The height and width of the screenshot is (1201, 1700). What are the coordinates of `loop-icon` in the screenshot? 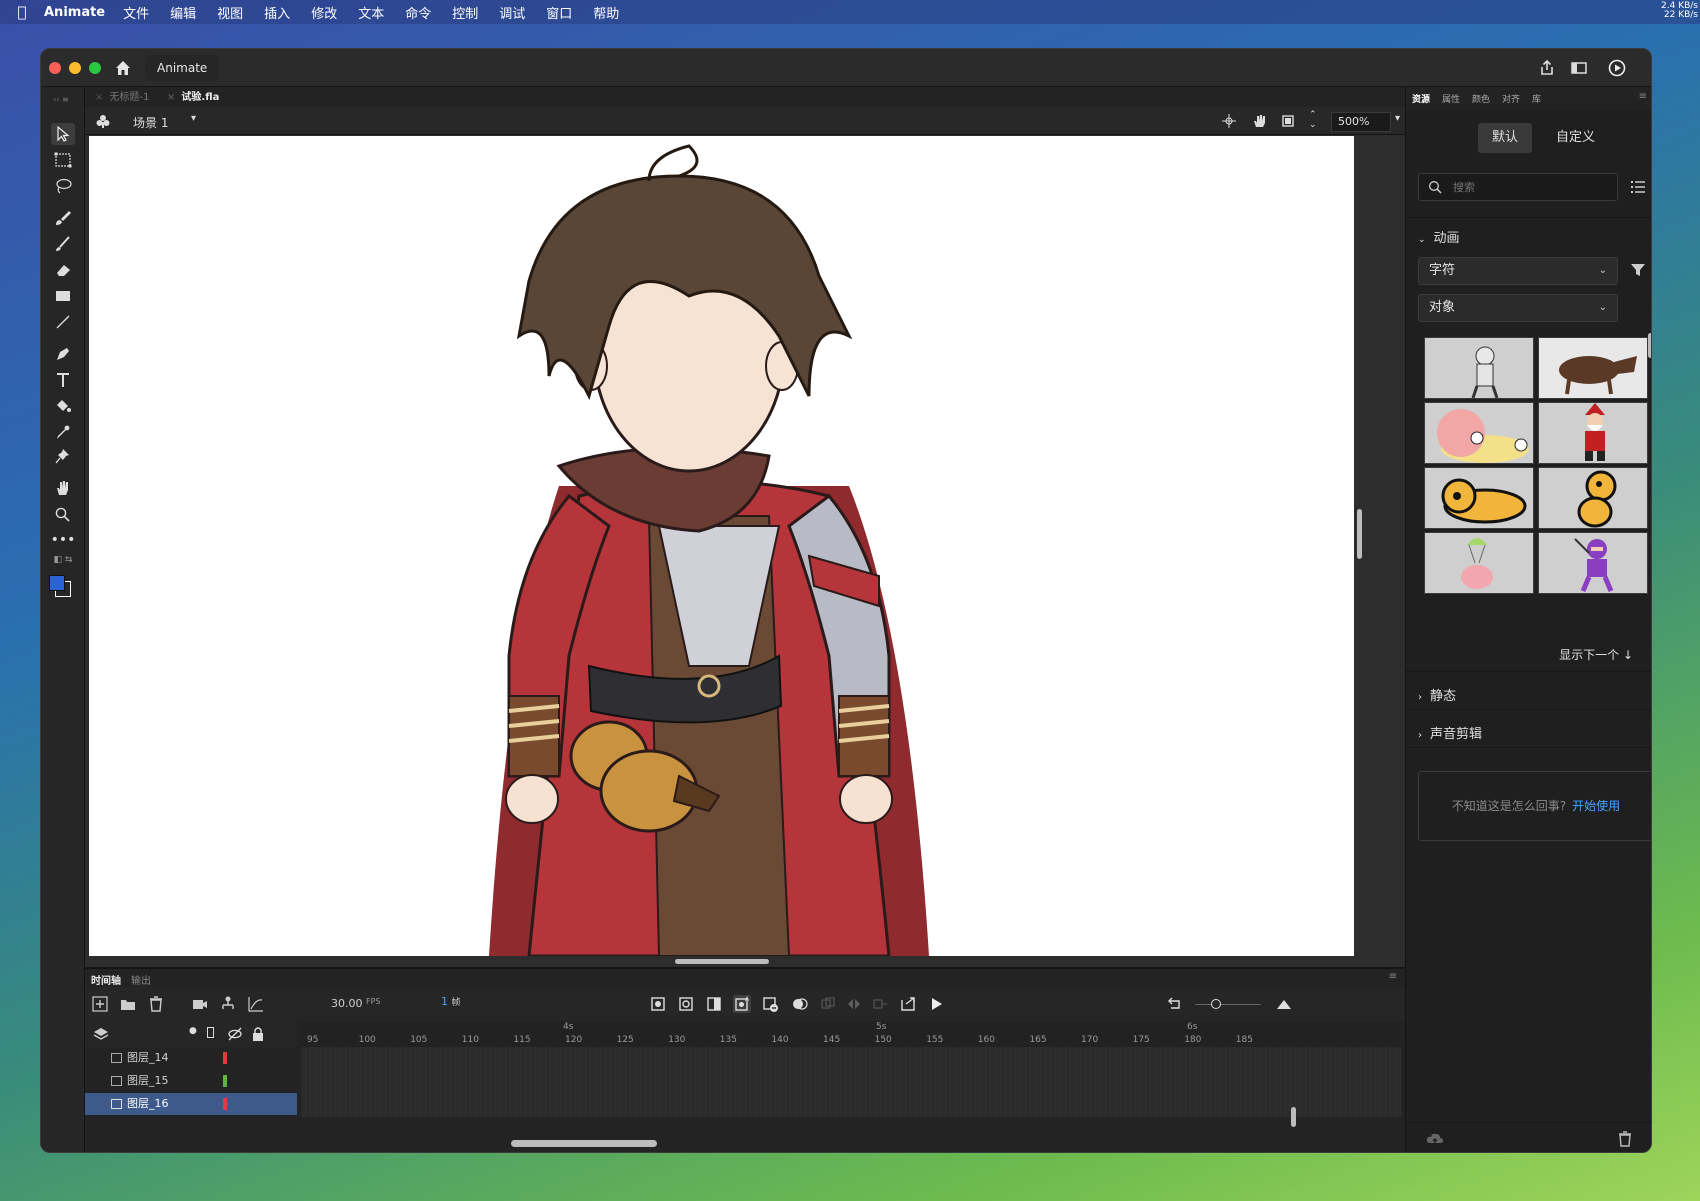 It's located at (854, 1004).